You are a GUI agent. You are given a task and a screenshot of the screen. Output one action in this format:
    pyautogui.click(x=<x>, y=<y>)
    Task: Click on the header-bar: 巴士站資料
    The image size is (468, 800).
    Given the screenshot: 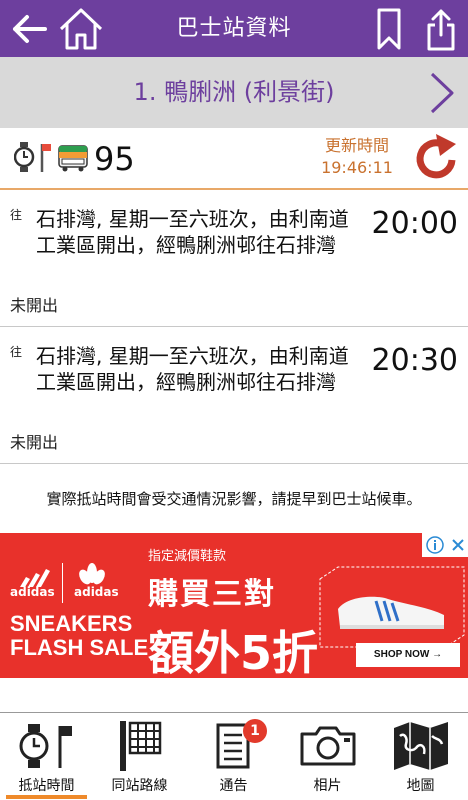 What is the action you would take?
    pyautogui.click(x=234, y=28)
    